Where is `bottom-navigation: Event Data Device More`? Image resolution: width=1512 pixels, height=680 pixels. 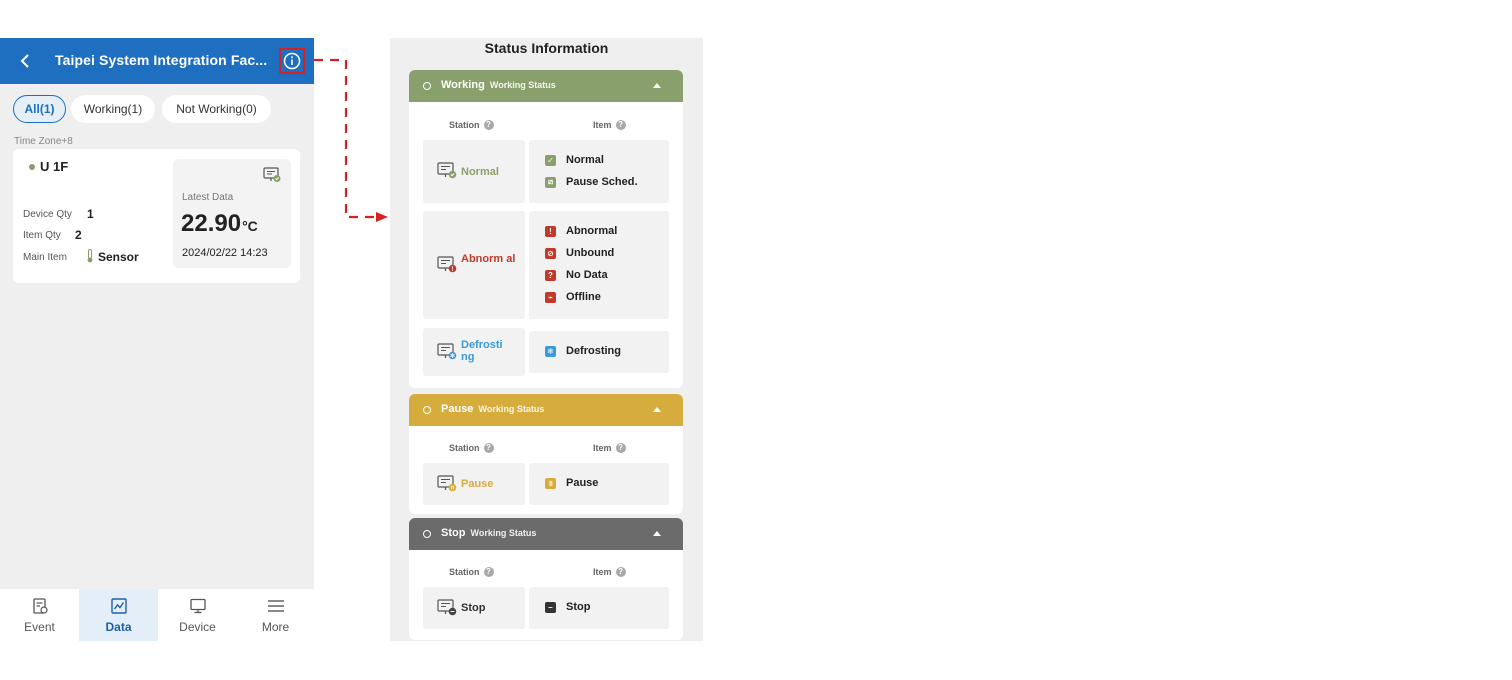 bottom-navigation: Event Data Device More is located at coordinates (157, 615).